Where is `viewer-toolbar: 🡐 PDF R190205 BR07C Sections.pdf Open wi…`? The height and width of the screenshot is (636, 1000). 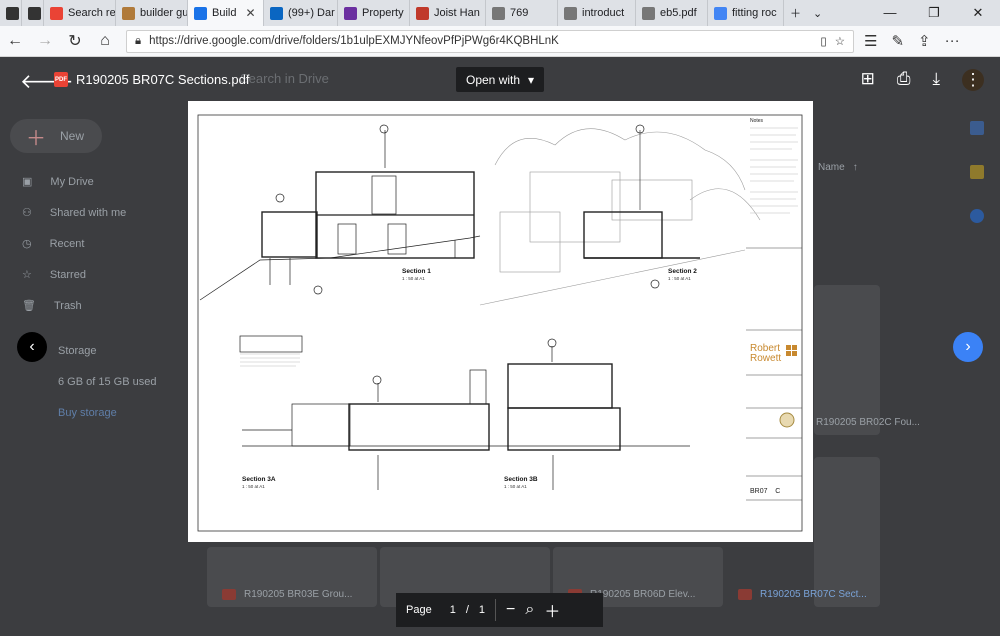
viewer-toolbar: 🡐 PDF R190205 BR07C Sections.pdf Open wi… is located at coordinates (500, 80).